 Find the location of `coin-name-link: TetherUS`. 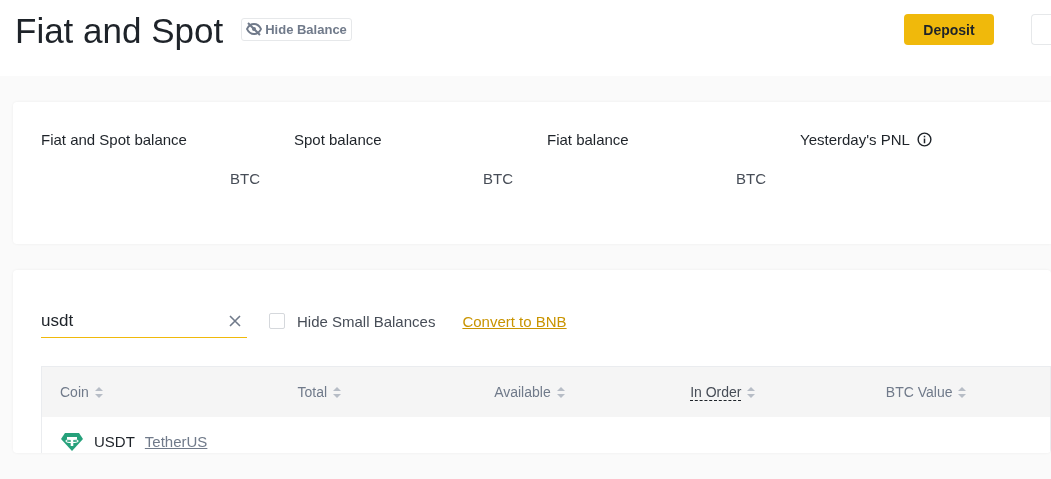

coin-name-link: TetherUS is located at coordinates (176, 441).